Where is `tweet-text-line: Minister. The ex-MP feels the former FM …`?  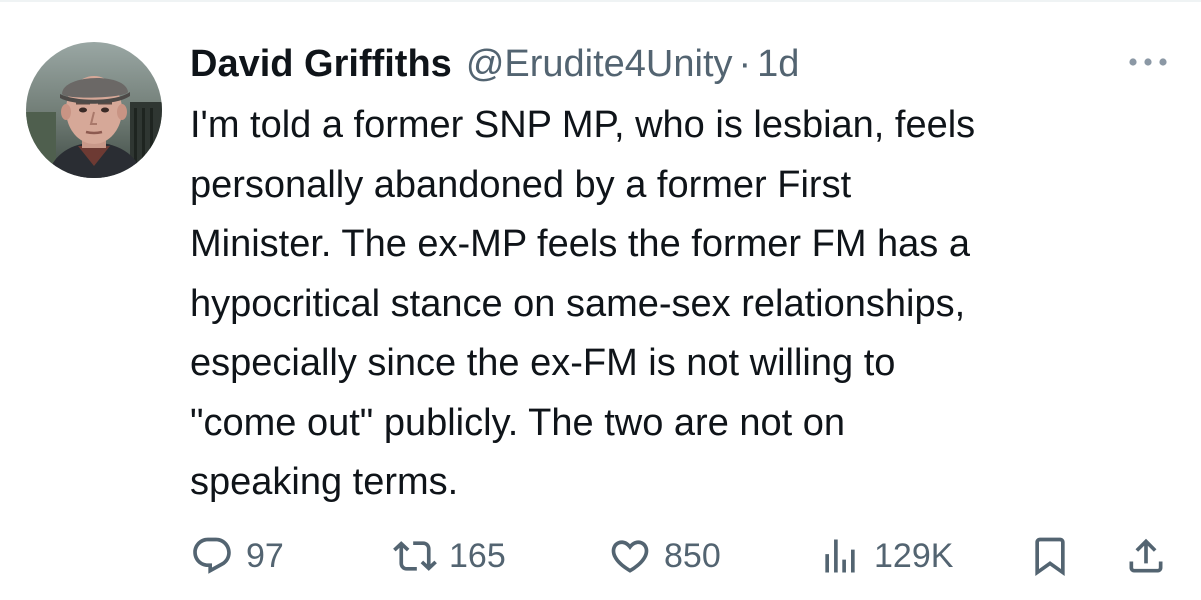 tweet-text-line: Minister. The ex-MP feels the former FM … is located at coordinates (580, 244).